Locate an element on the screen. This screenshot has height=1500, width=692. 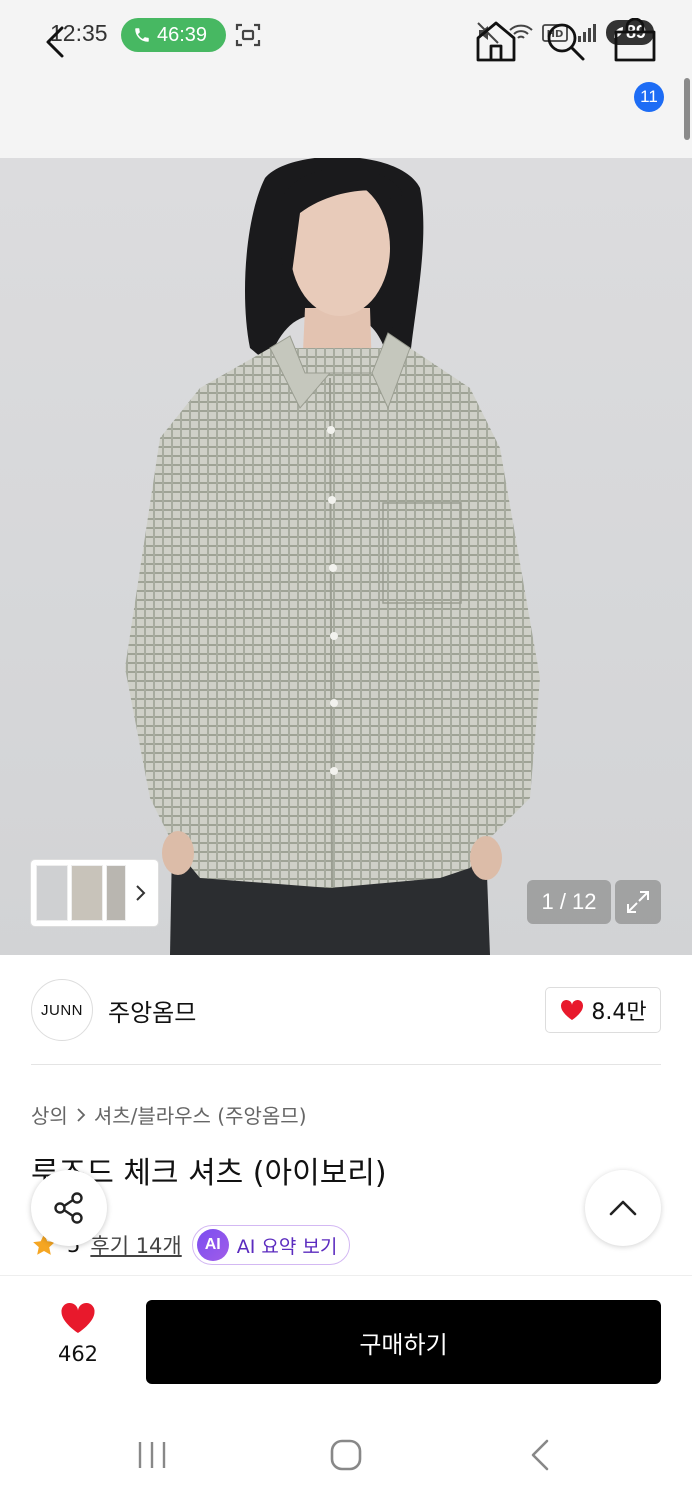
scrollbar is located at coordinates (687, 109).